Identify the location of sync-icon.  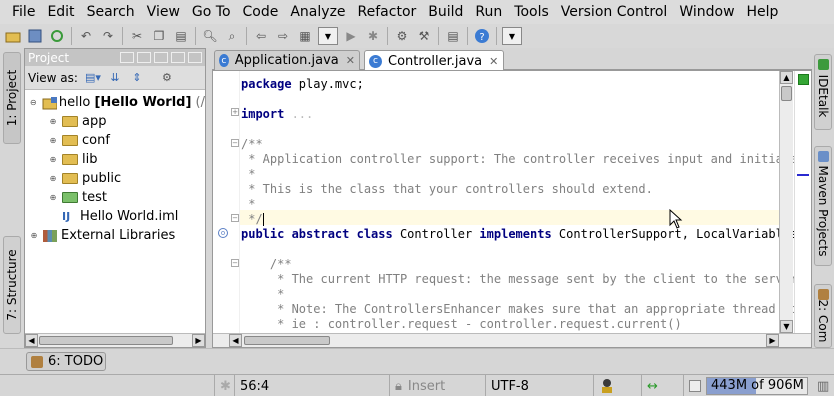
(57, 36).